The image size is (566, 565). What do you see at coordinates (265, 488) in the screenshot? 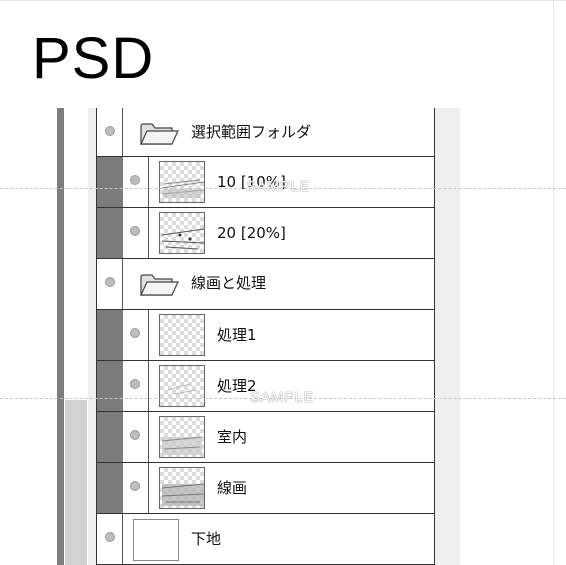
I see `layer-row-lineart: 線画` at bounding box center [265, 488].